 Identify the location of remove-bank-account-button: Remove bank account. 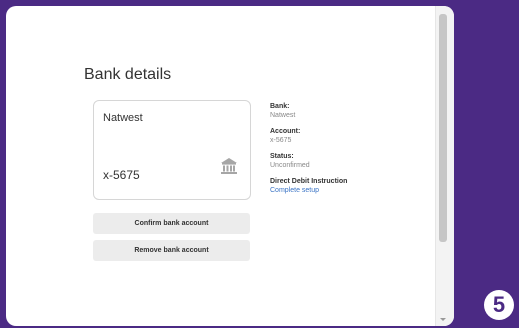
(171, 250).